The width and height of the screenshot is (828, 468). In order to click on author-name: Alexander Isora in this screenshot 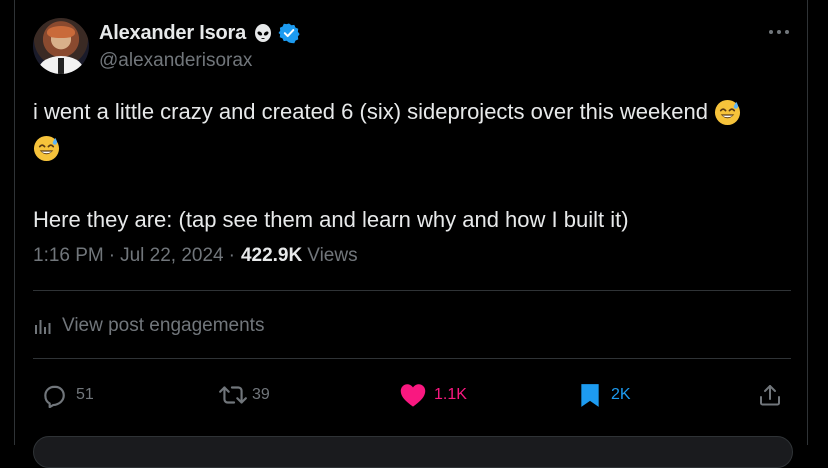, I will do `click(172, 33)`.